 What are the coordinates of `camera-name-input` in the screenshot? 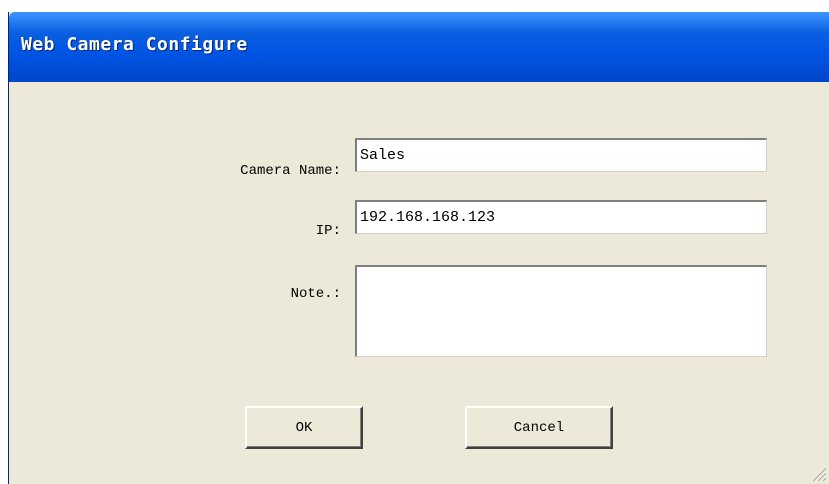 It's located at (561, 155).